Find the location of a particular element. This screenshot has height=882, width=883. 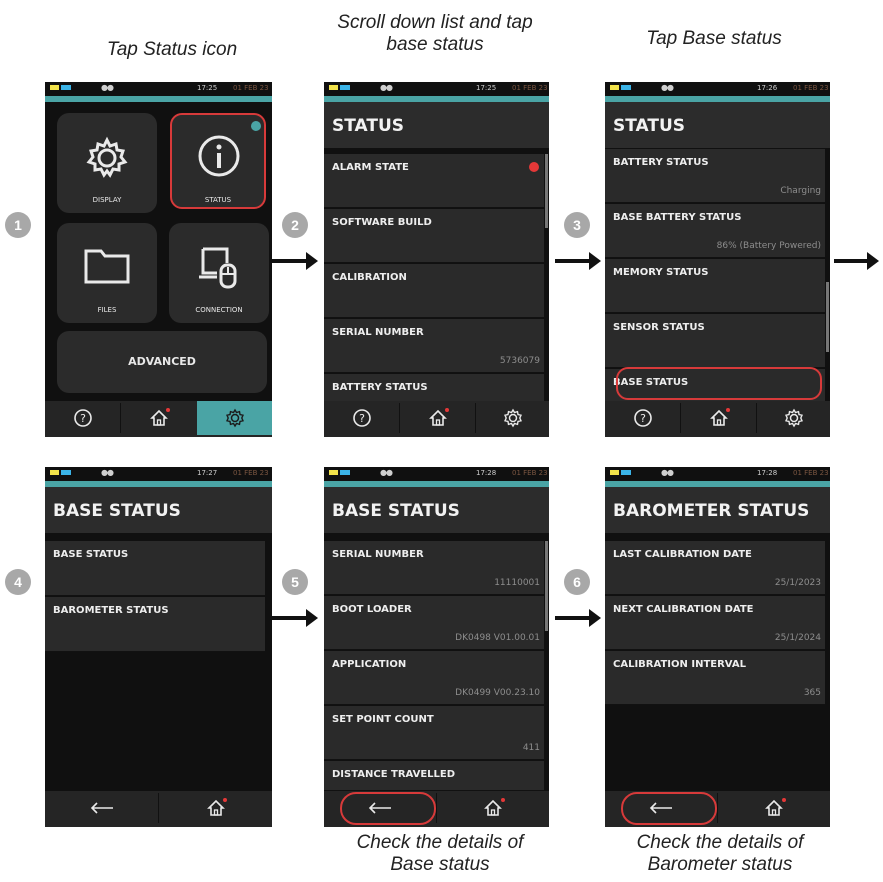

caption-step-5-line-1: Check the details of is located at coordinates (440, 842).